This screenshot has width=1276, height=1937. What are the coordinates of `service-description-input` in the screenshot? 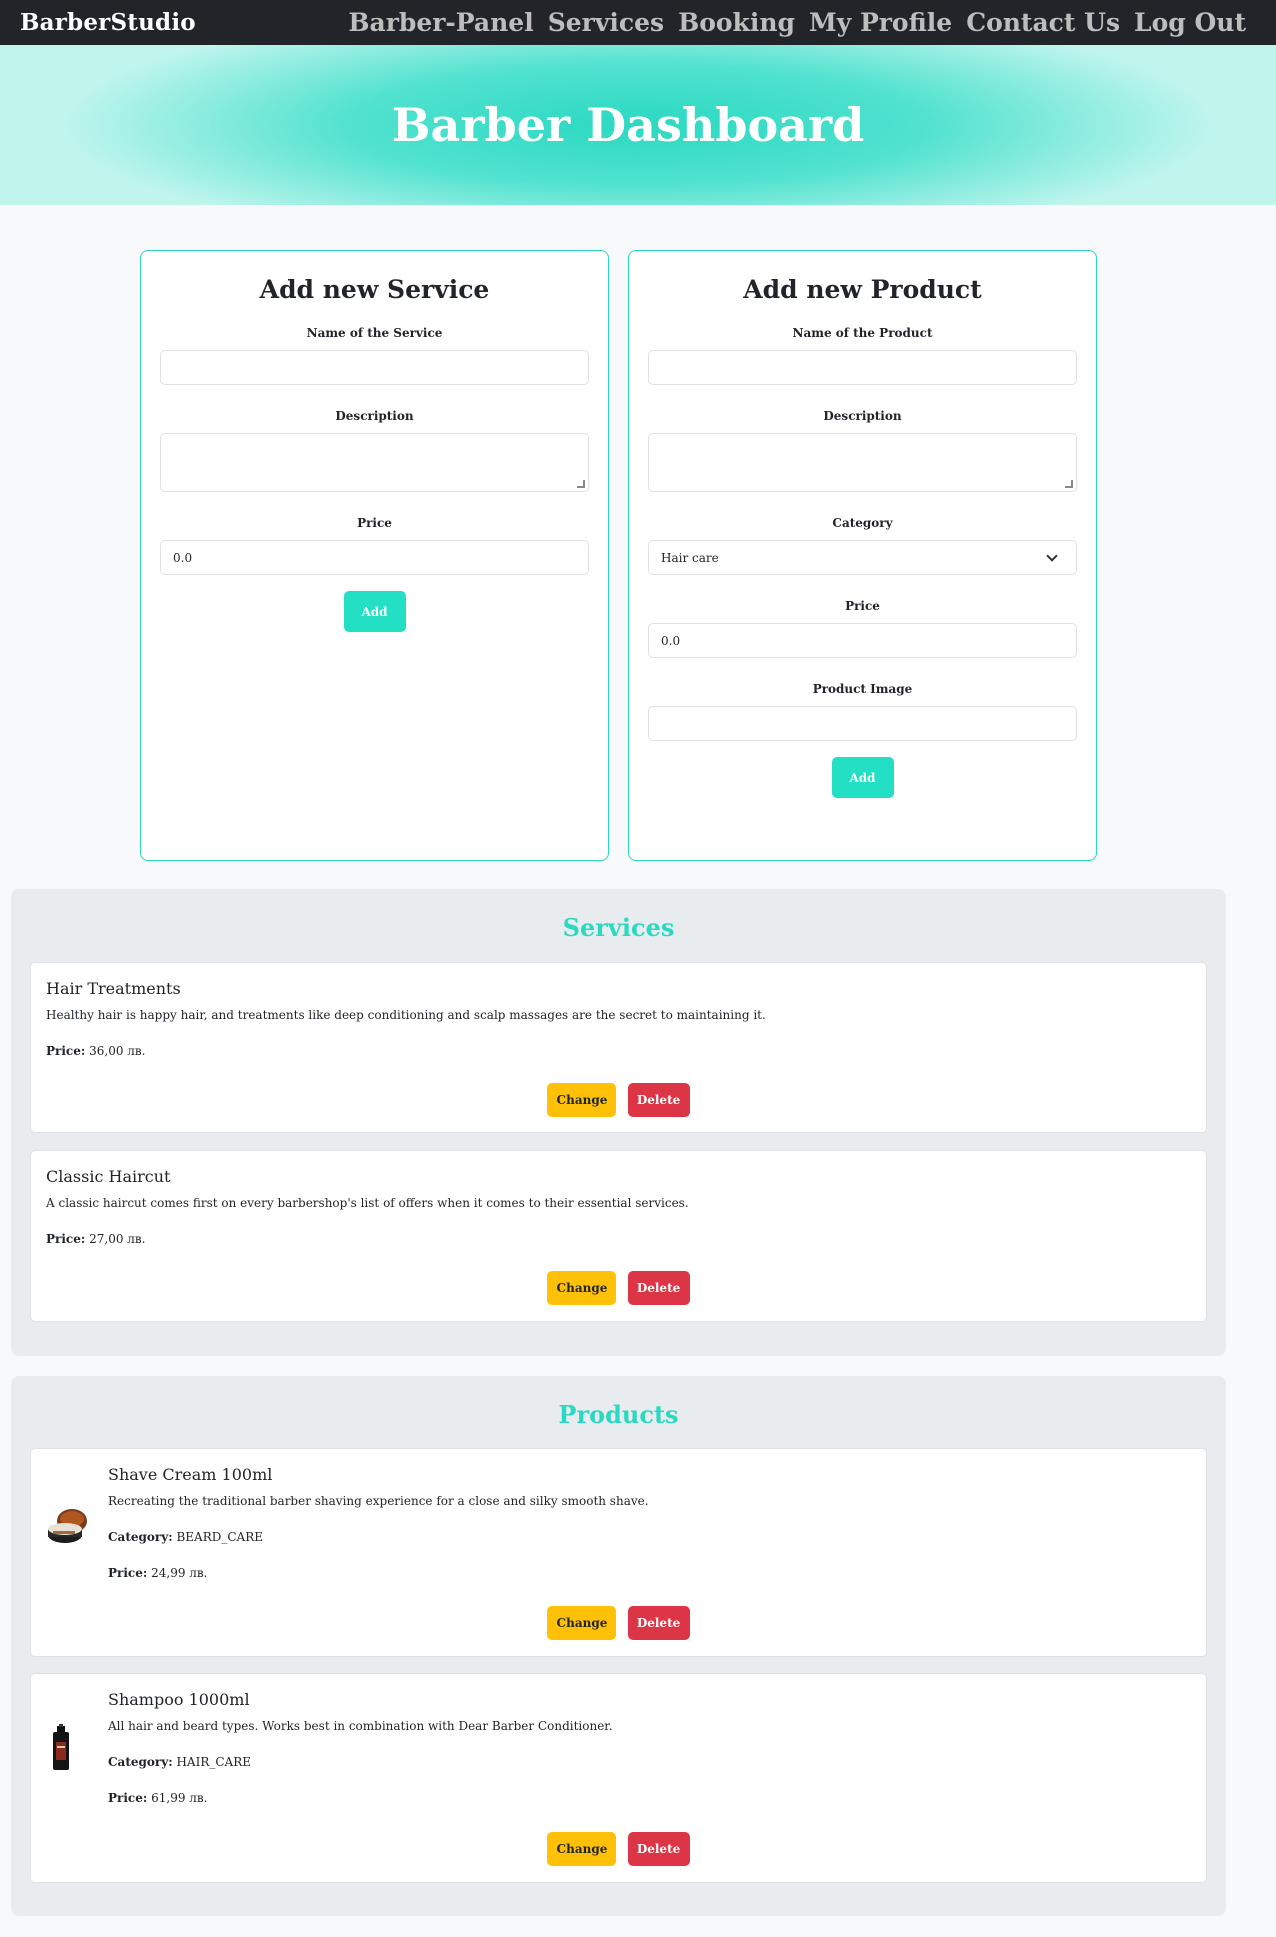 It's located at (374, 462).